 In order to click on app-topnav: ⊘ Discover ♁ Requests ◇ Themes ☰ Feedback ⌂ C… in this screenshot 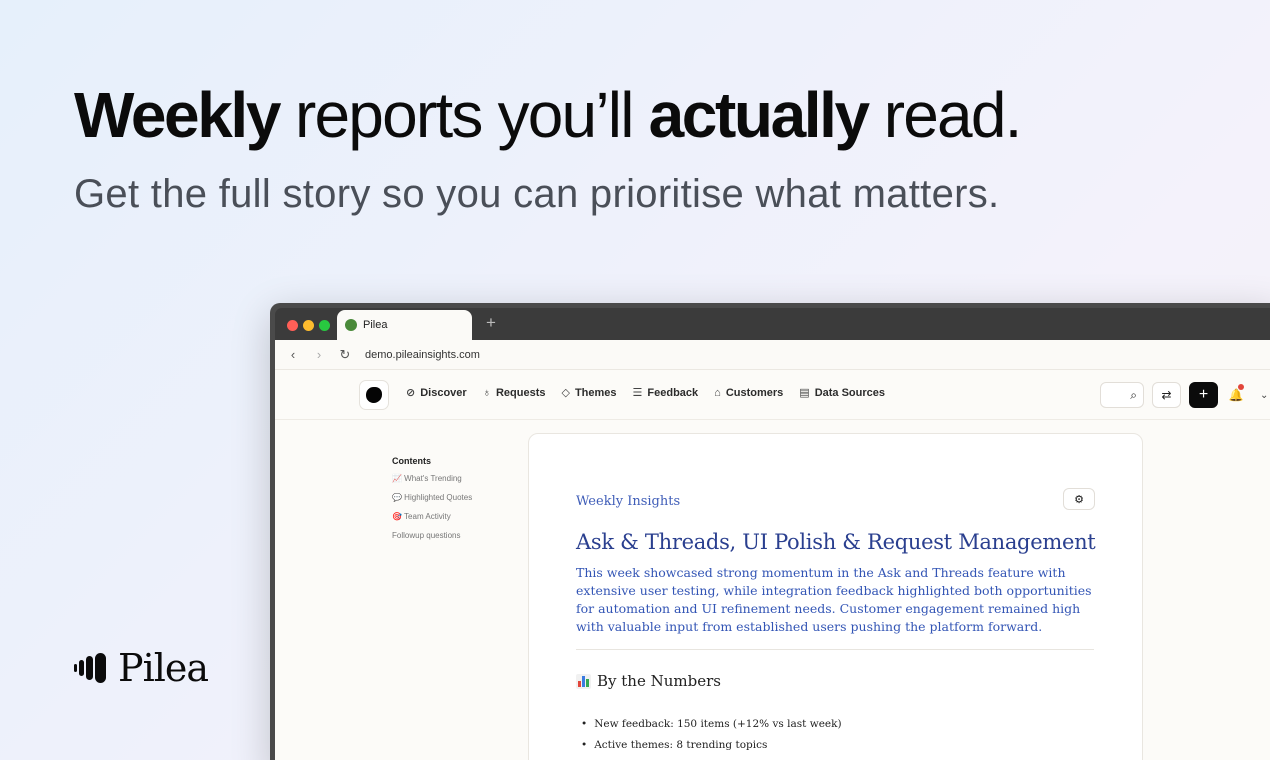, I will do `click(772, 395)`.